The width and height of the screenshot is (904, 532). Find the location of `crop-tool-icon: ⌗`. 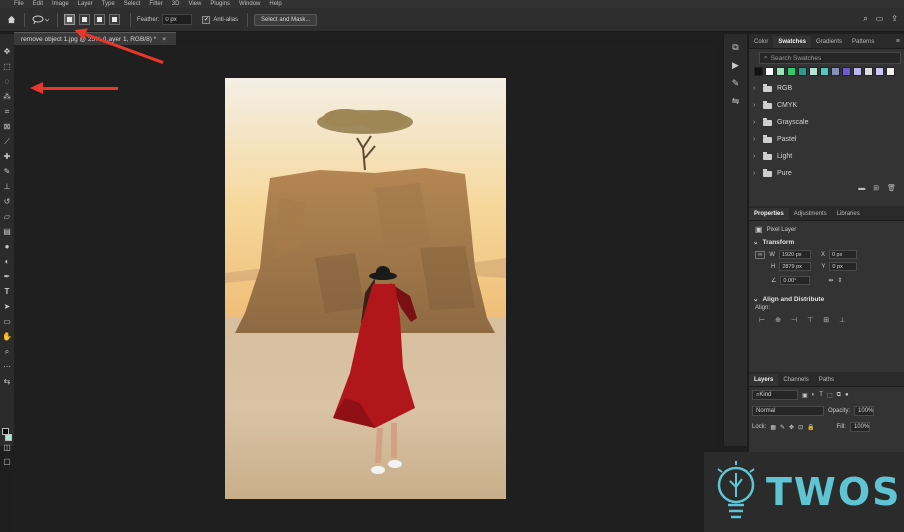

crop-tool-icon: ⌗ is located at coordinates (7, 111).